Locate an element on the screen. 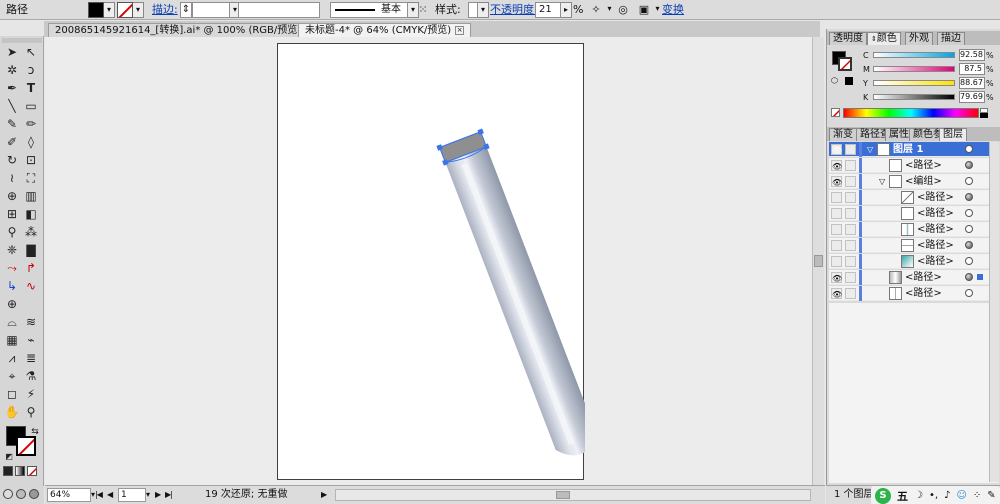 Image resolution: width=1000 pixels, height=504 pixels. layer-row: 👁 <路径> is located at coordinates (914, 165).